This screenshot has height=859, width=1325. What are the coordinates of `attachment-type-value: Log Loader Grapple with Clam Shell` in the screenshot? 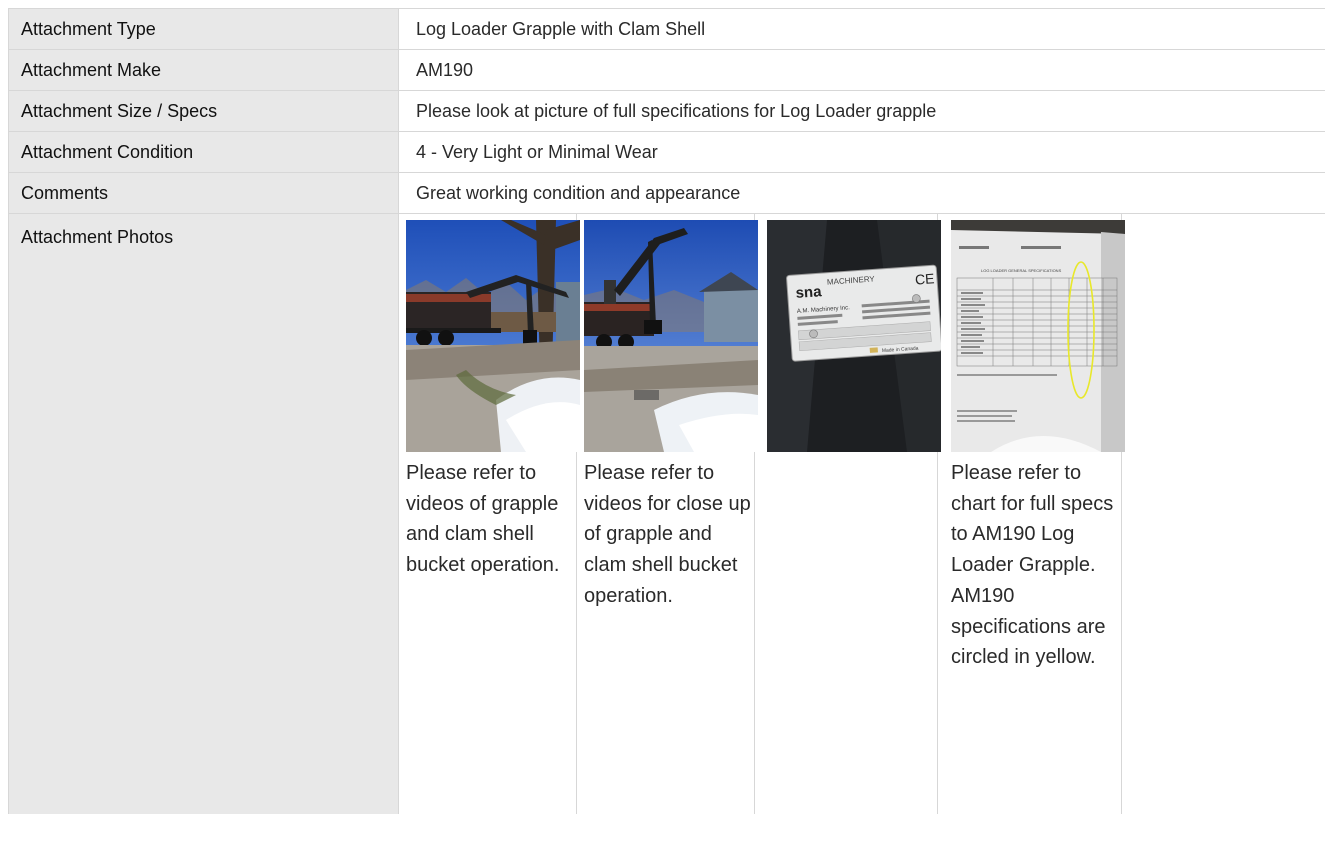 It's located at (561, 28).